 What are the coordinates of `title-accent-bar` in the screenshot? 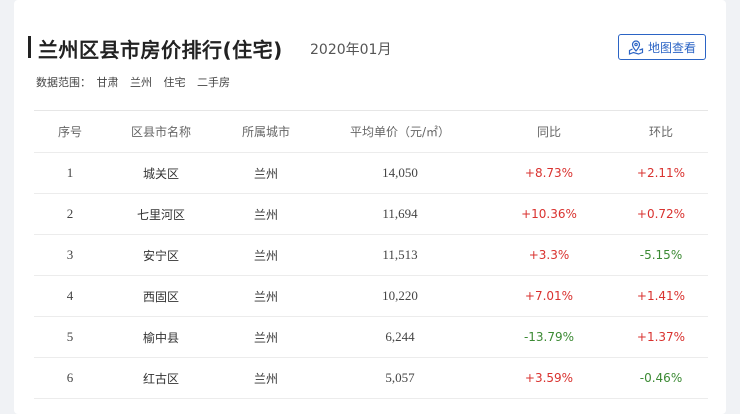 It's located at (29, 47).